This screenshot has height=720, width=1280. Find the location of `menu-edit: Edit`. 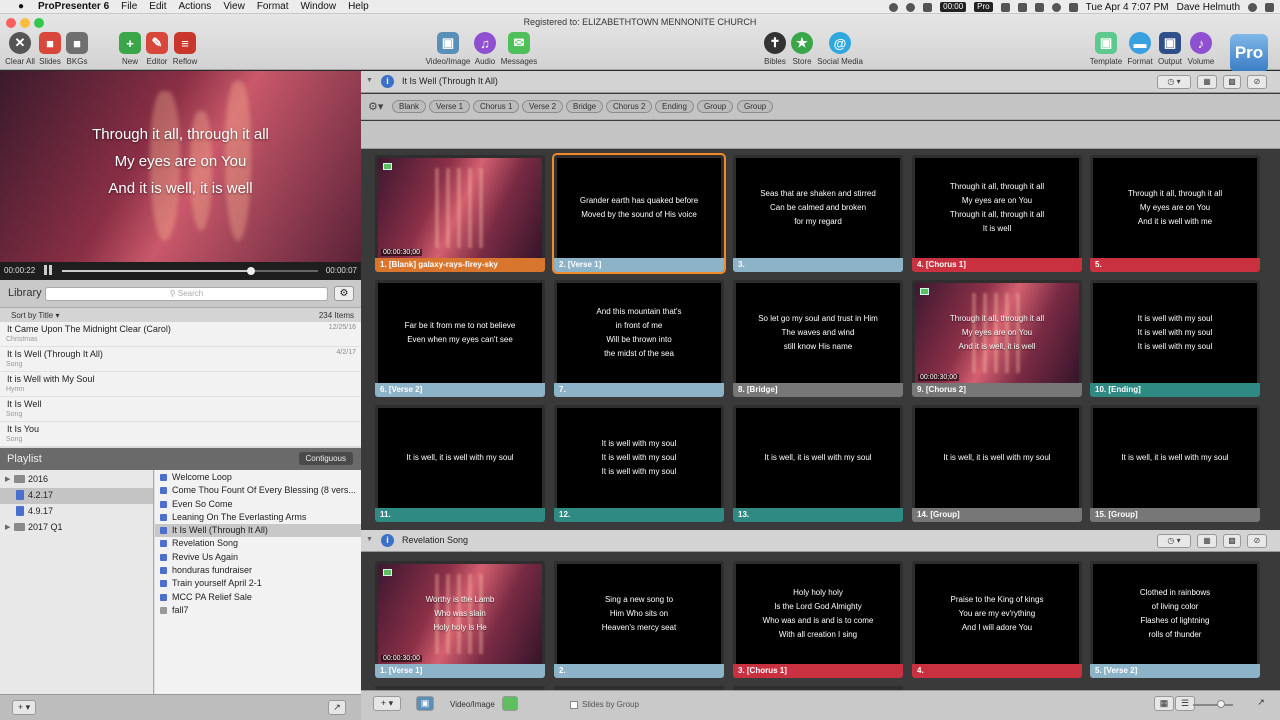

menu-edit: Edit is located at coordinates (157, 6).